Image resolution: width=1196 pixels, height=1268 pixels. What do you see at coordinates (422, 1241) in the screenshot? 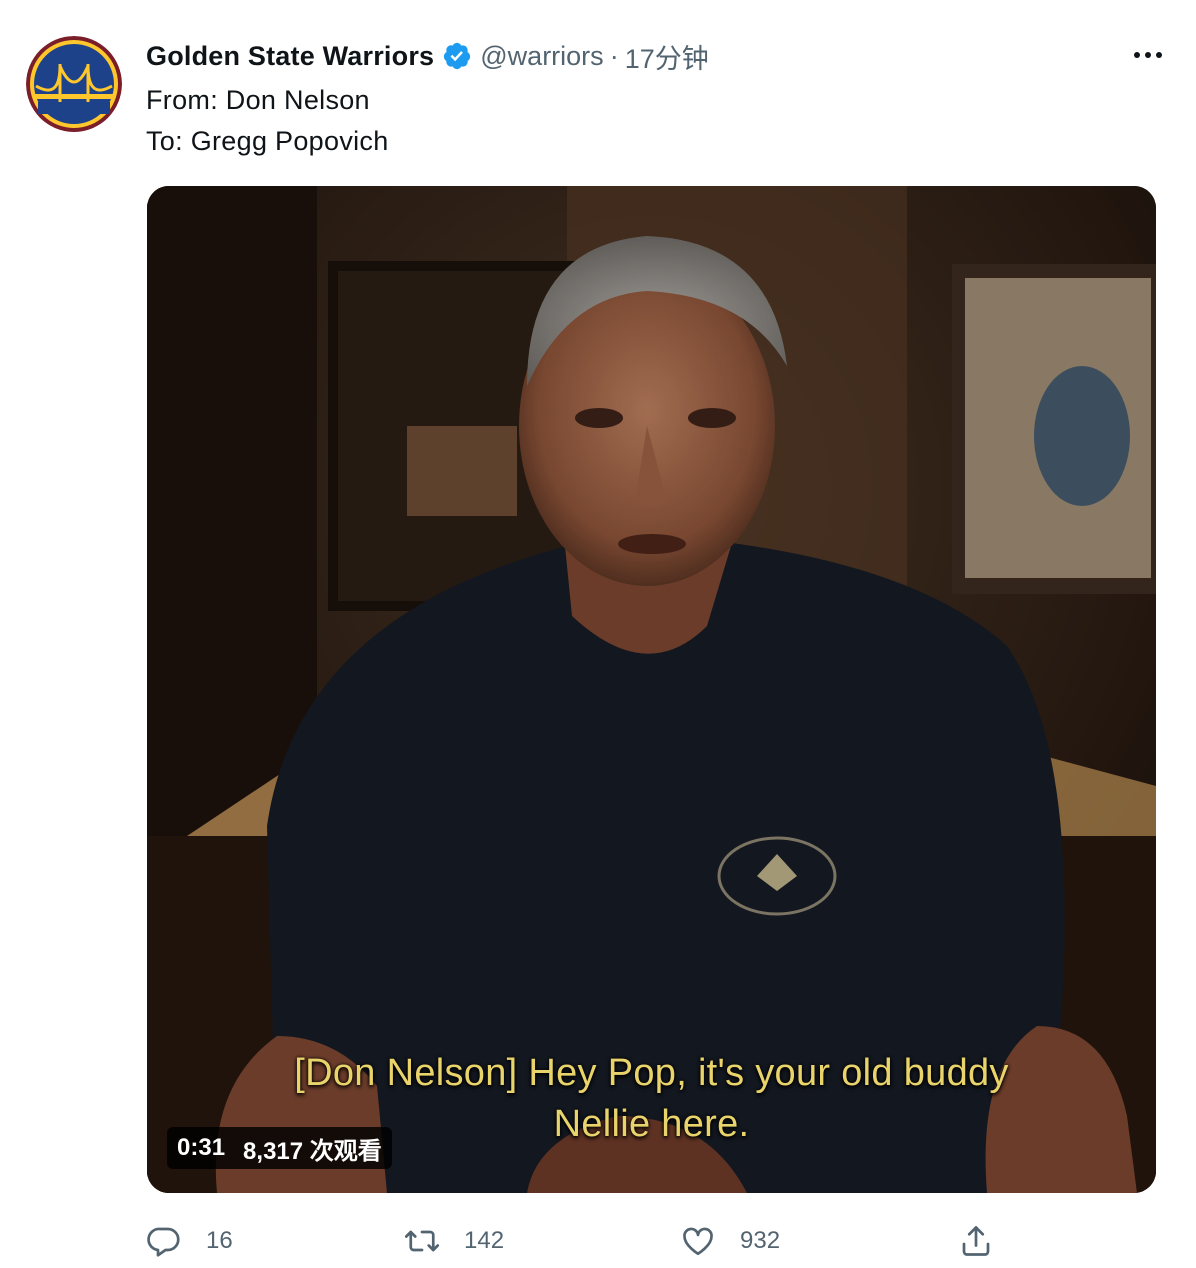
I see `retweet-icon` at bounding box center [422, 1241].